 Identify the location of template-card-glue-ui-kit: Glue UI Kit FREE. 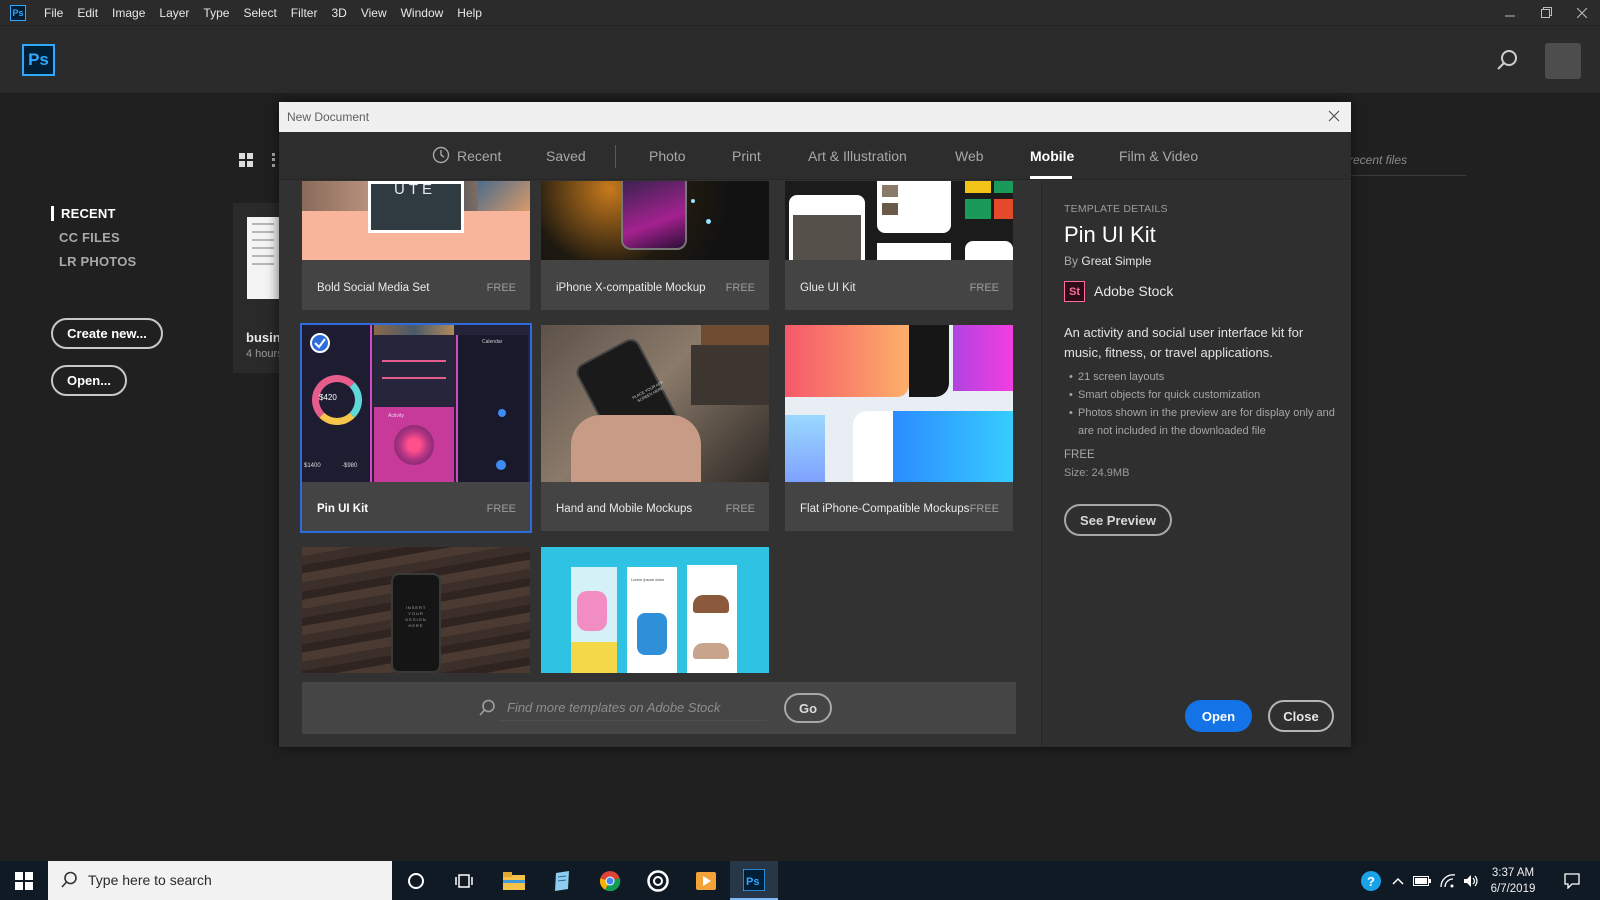
(899, 245).